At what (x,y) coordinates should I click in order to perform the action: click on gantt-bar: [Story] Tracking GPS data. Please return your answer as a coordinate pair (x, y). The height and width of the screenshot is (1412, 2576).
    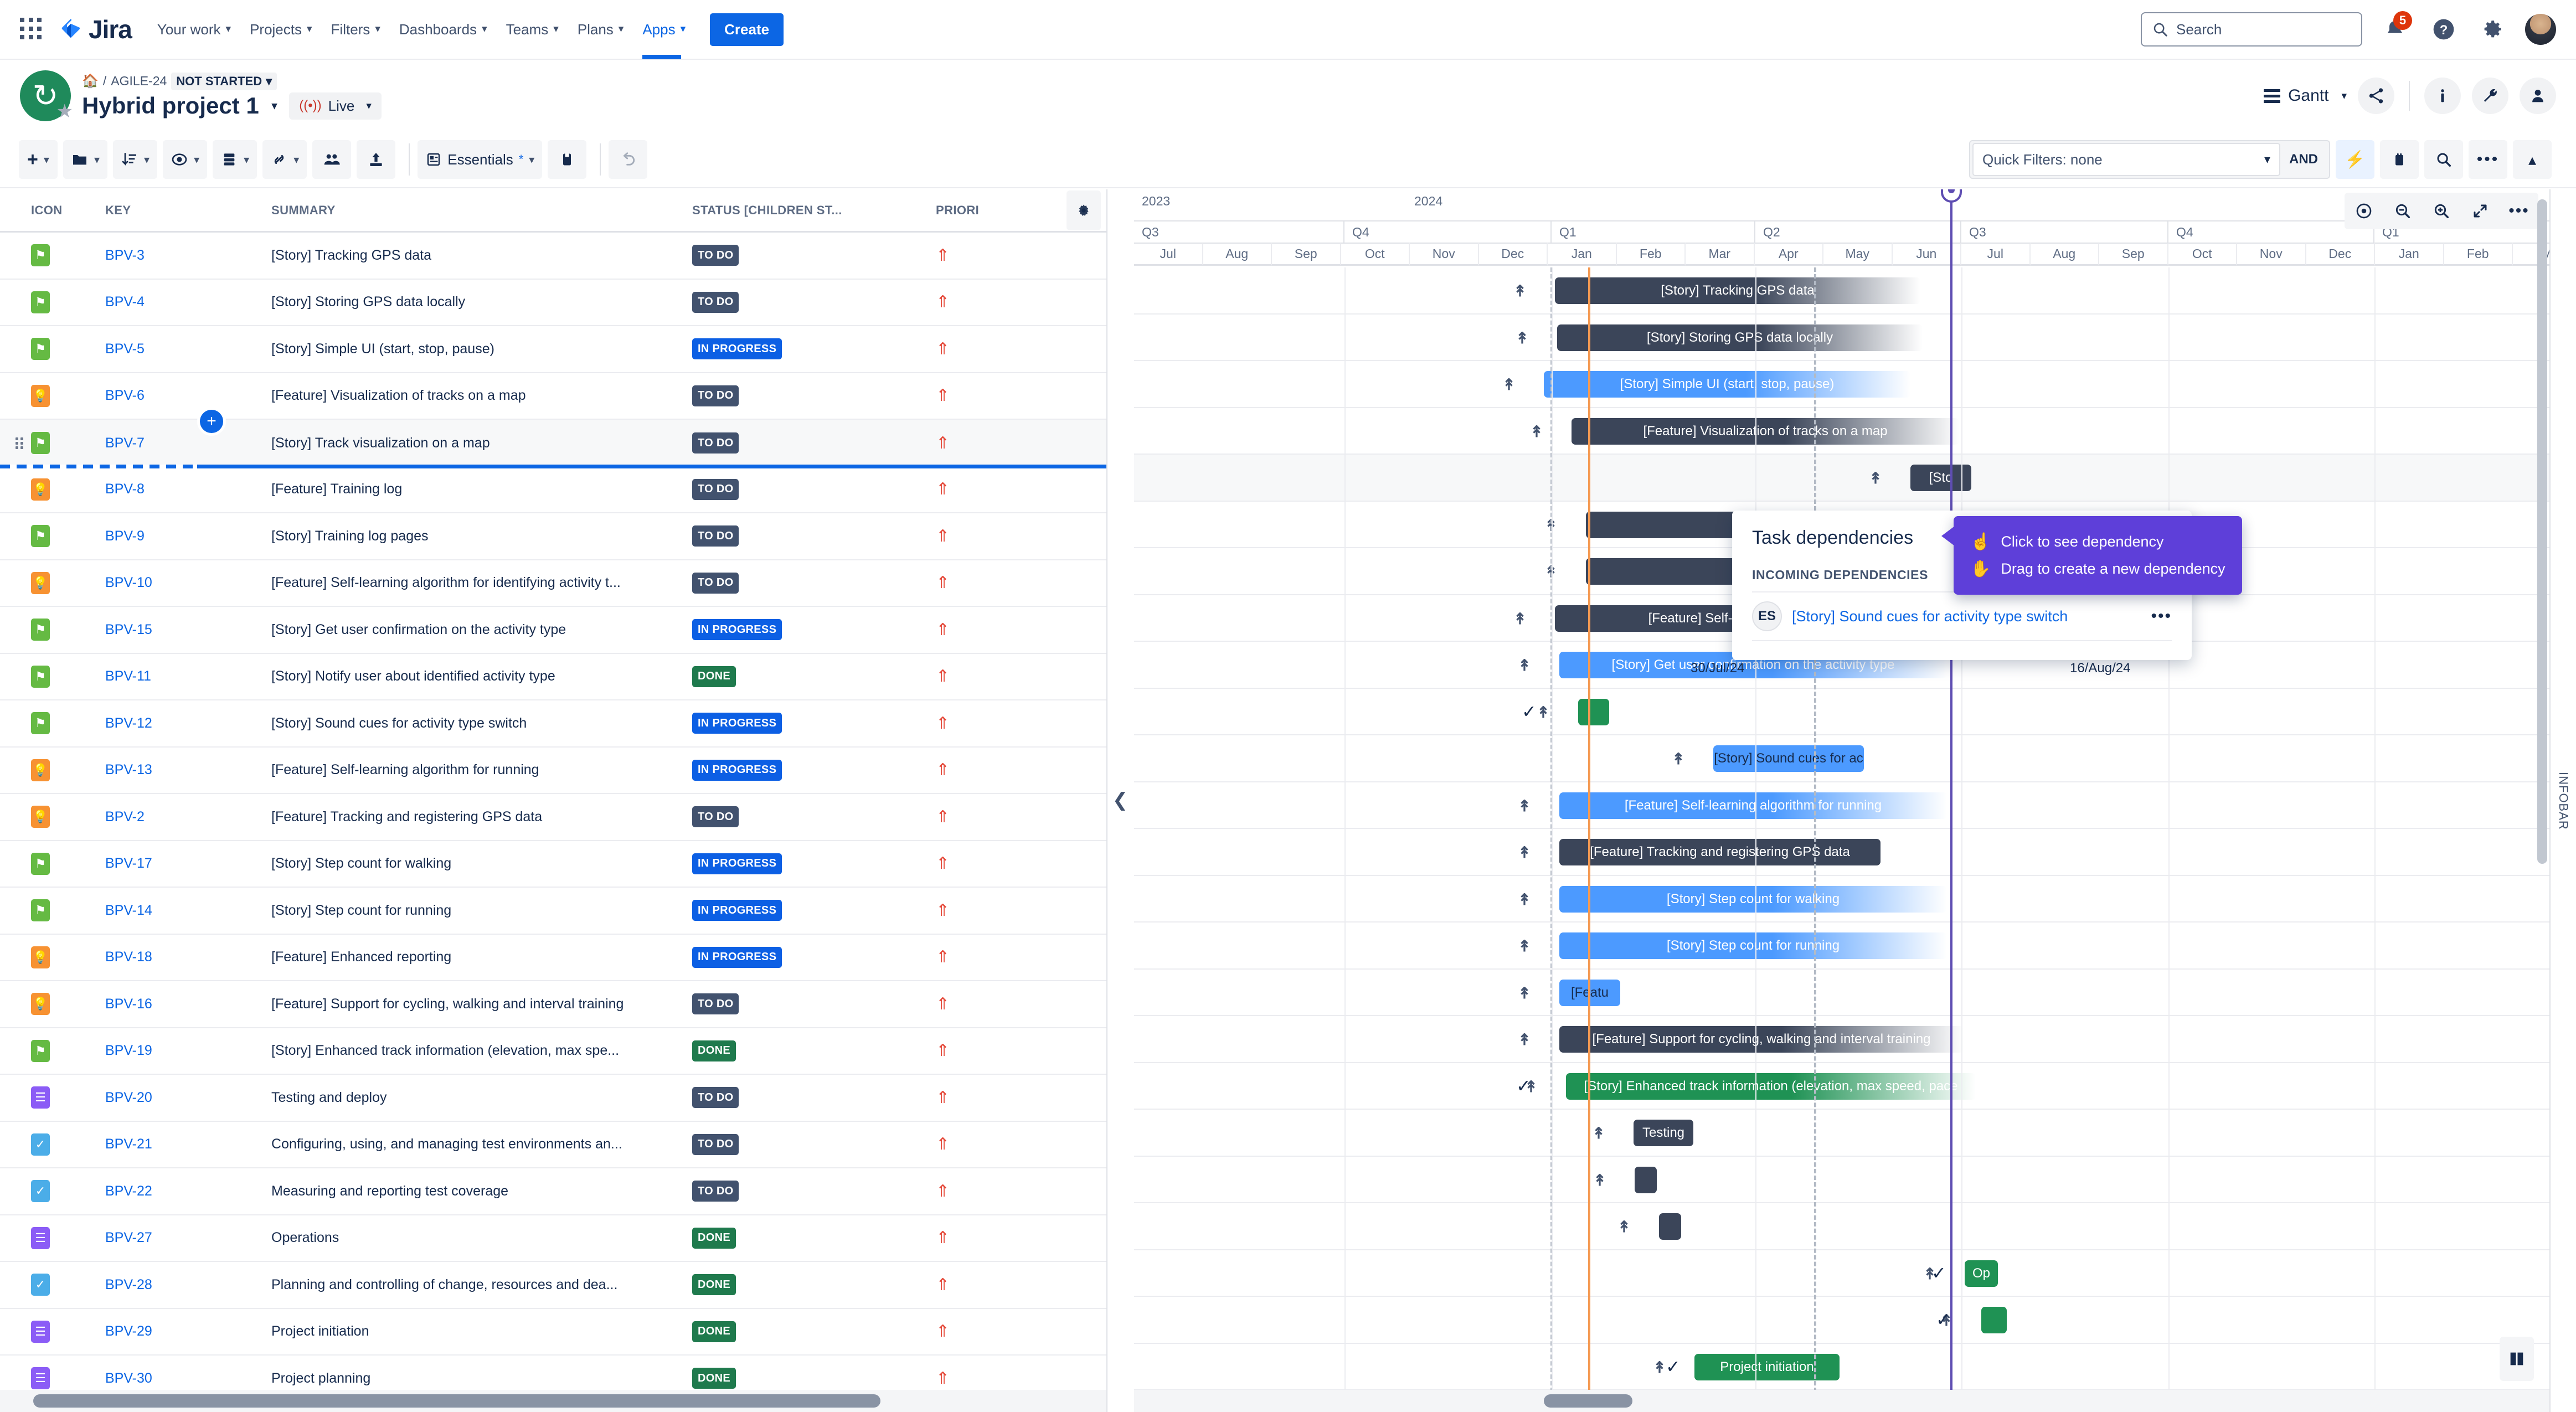
    Looking at the image, I should click on (1737, 290).